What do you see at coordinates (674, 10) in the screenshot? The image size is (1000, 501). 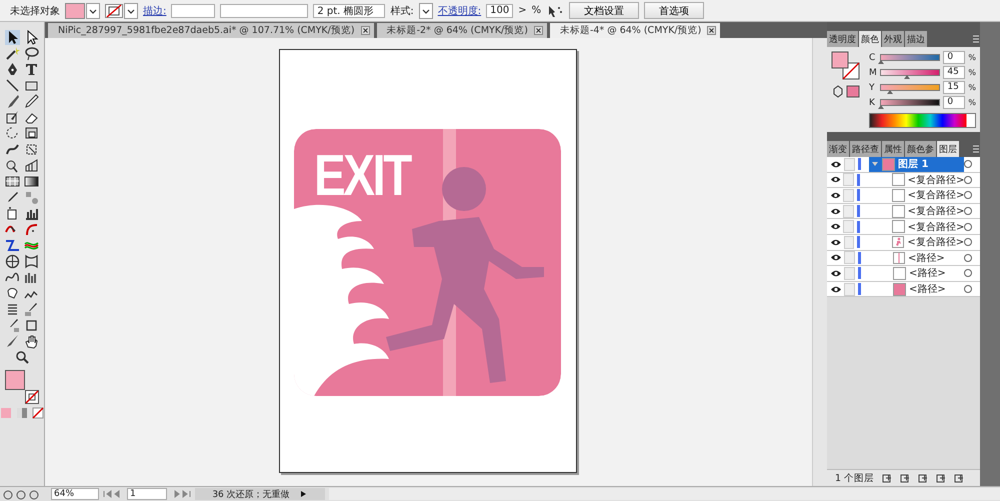 I see `preferences-button: 首选项` at bounding box center [674, 10].